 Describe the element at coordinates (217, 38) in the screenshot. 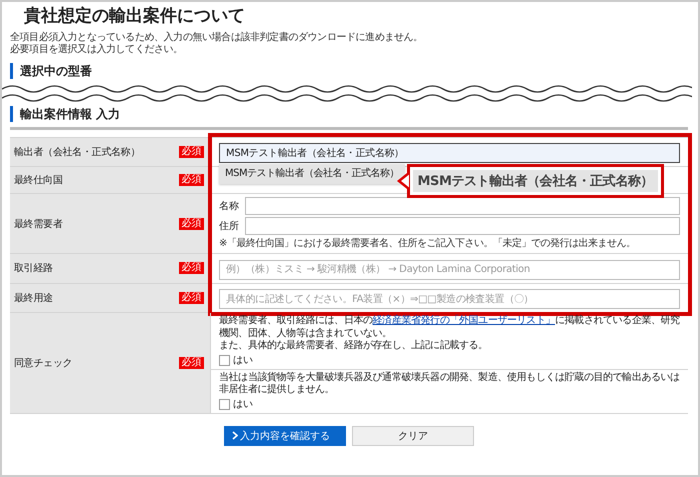

I see `instruction-text: 全項目必須入力となっているため、入力の無い場合は該非判定書のダウンロードに進めません。` at that location.